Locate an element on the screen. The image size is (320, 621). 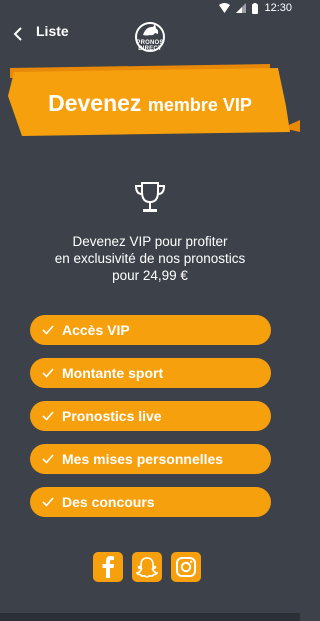
instagram-button is located at coordinates (186, 567).